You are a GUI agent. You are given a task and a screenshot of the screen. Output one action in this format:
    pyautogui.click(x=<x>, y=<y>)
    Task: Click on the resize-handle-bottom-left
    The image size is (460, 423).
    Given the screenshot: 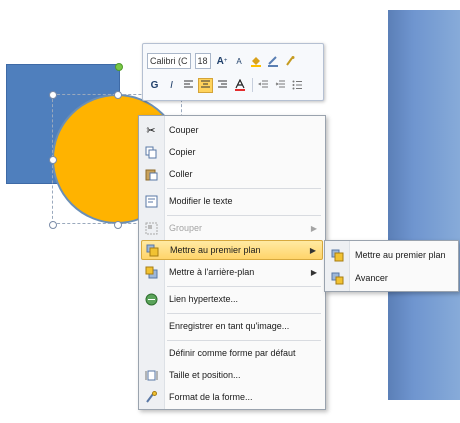 What is the action you would take?
    pyautogui.click(x=53, y=225)
    